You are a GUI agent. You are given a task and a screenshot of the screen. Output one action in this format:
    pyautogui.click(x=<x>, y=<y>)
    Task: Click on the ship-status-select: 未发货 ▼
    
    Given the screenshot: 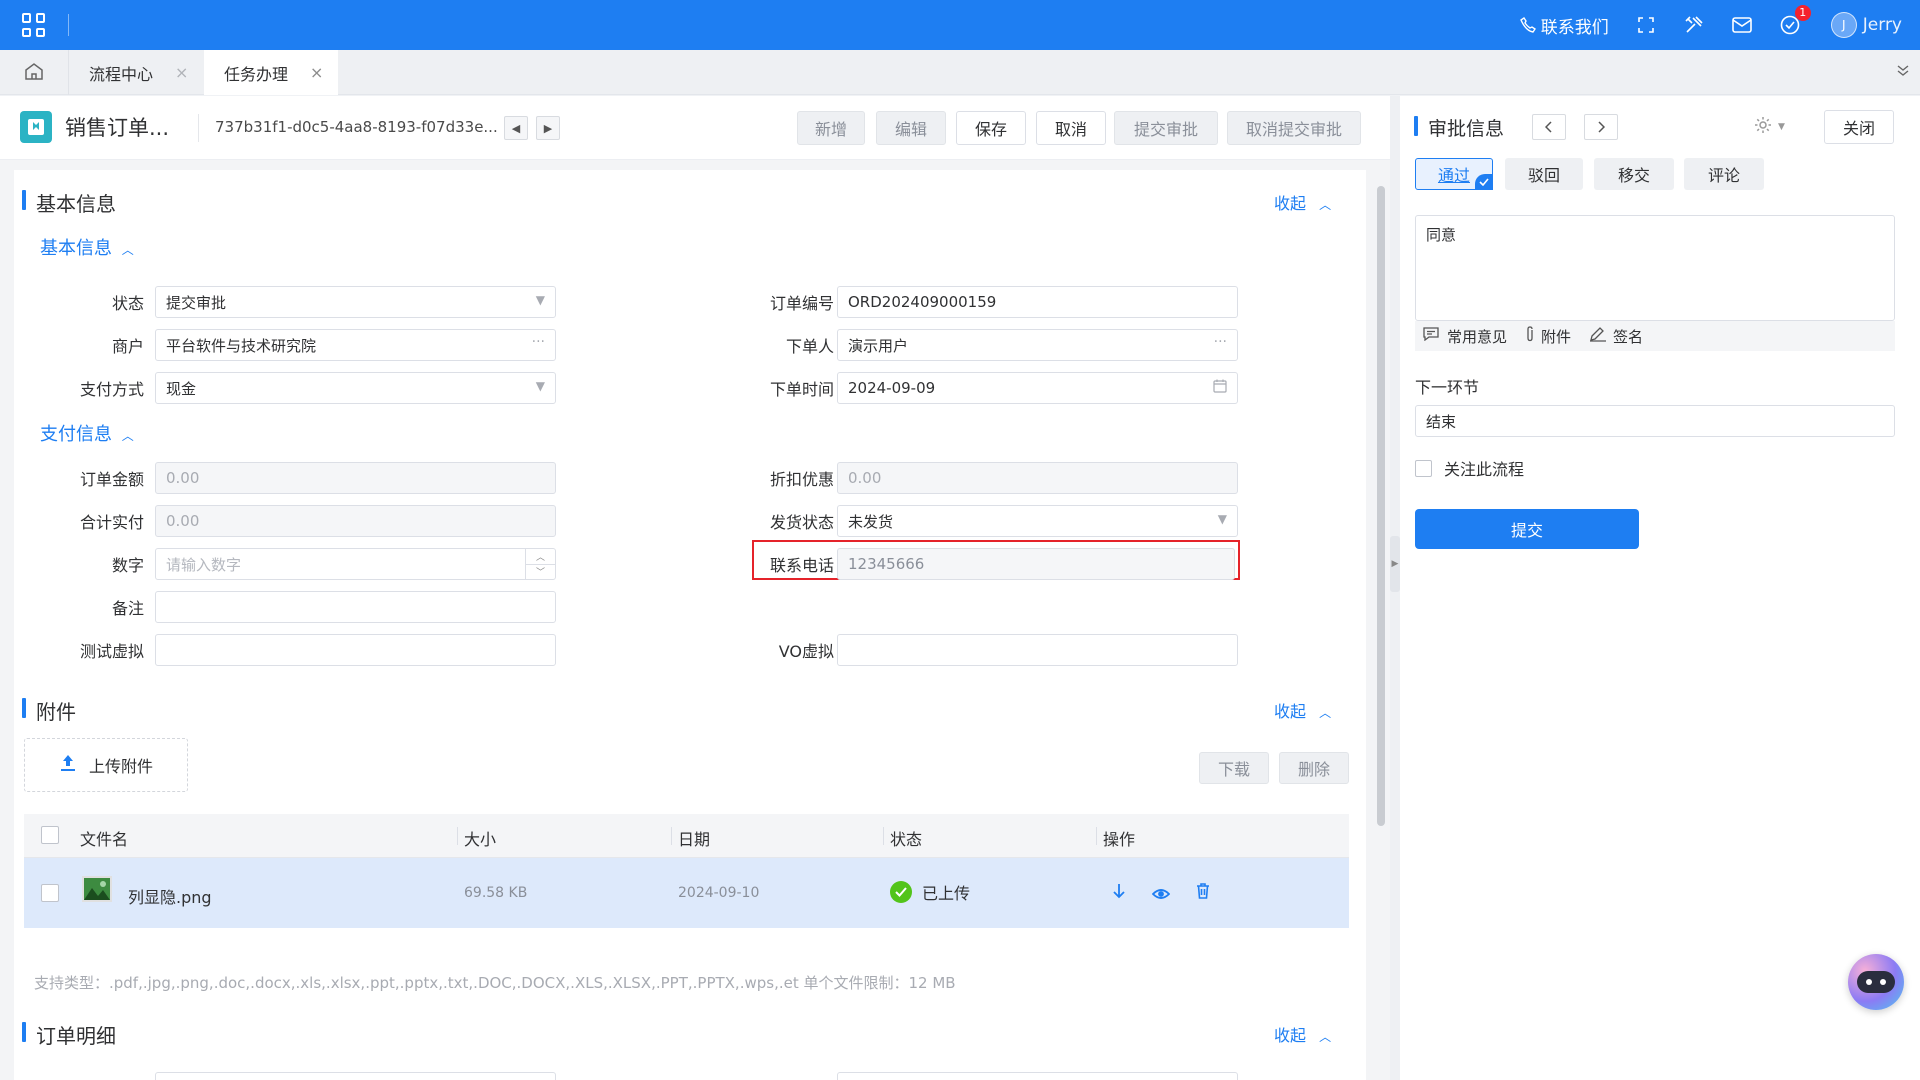 What is the action you would take?
    pyautogui.click(x=1037, y=521)
    